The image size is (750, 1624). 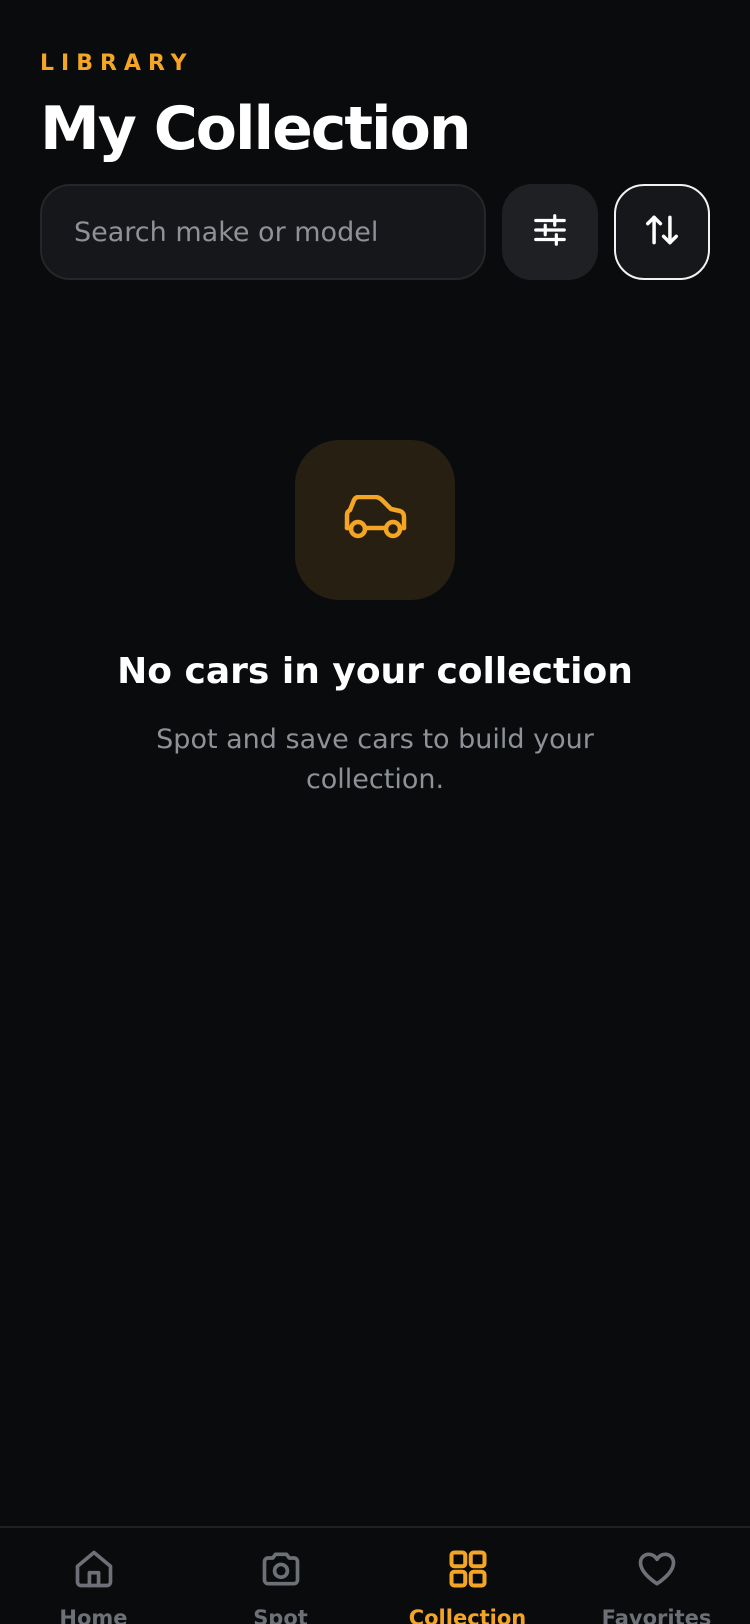 I want to click on heart-icon, so click(x=656, y=1569).